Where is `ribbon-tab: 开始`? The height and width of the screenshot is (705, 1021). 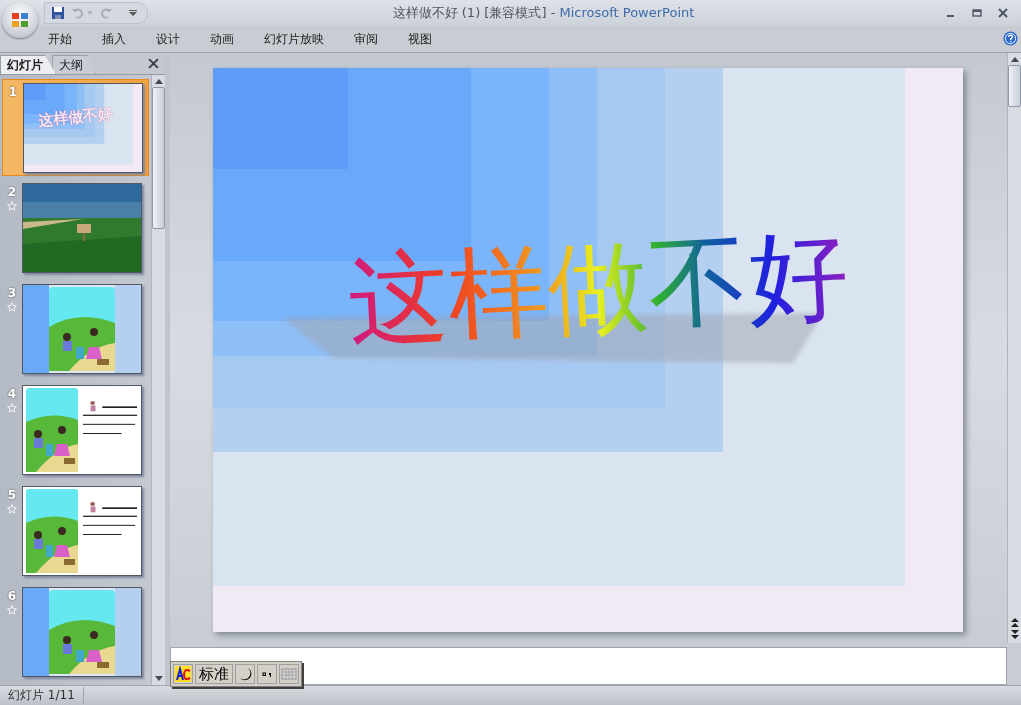 ribbon-tab: 开始 is located at coordinates (60, 39).